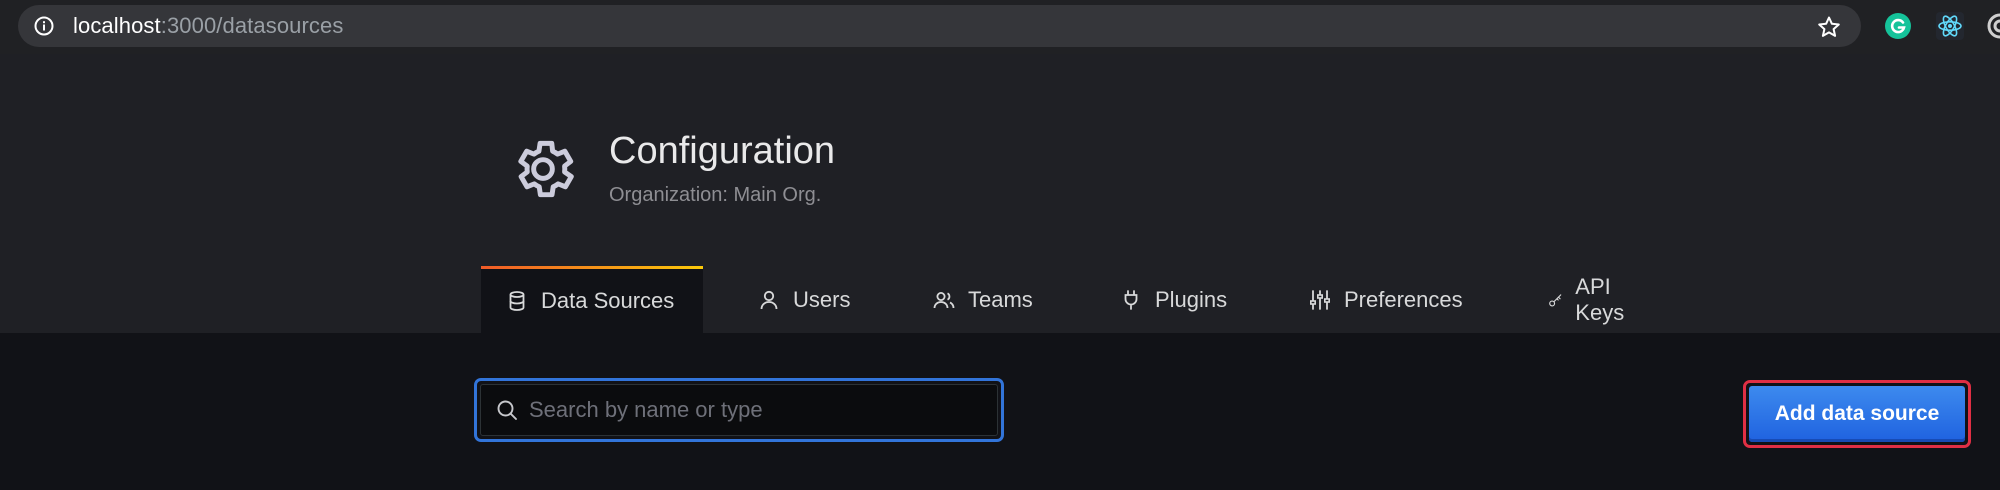 The width and height of the screenshot is (2000, 490). What do you see at coordinates (1555, 299) in the screenshot?
I see `key-icon` at bounding box center [1555, 299].